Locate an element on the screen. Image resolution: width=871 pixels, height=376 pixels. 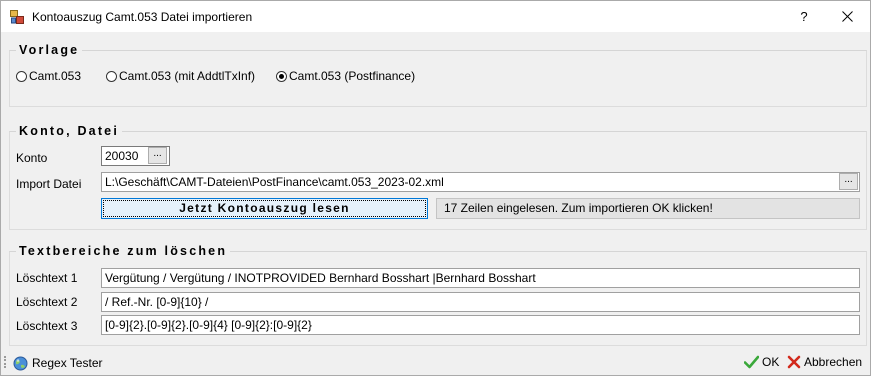
konto-datei-group-title: Konto, Datei is located at coordinates (69, 131).